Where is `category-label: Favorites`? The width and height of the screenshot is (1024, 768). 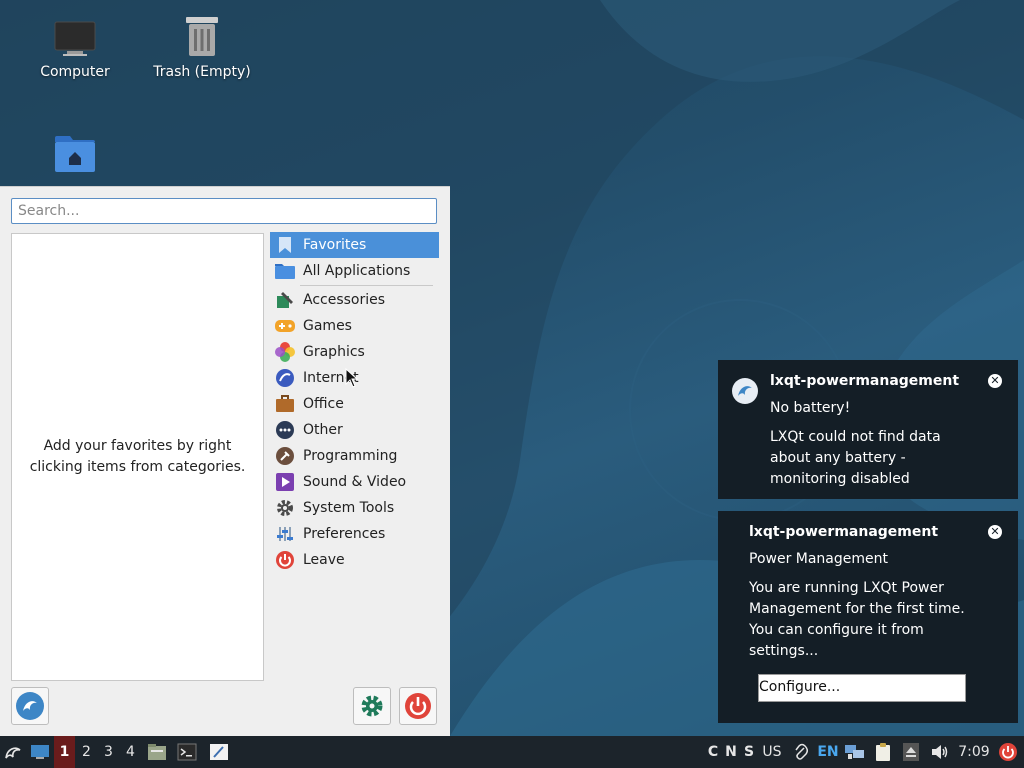 category-label: Favorites is located at coordinates (335, 245).